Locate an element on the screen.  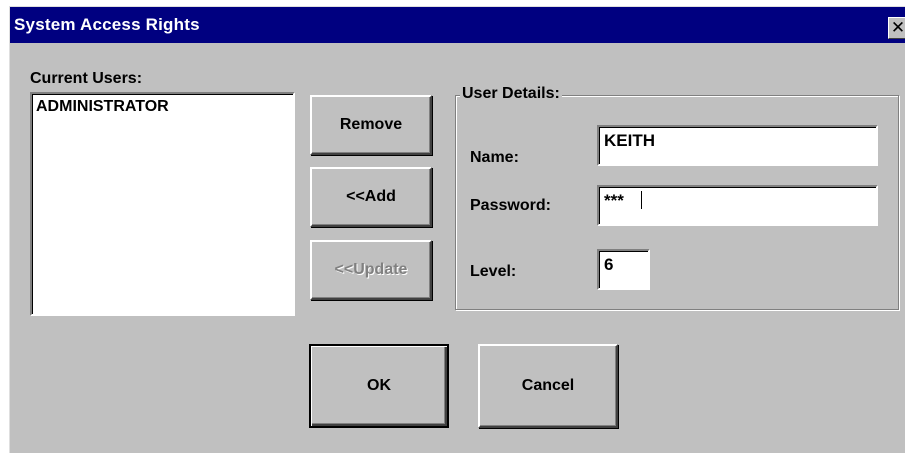
update-button-label: <<Update is located at coordinates (371, 269).